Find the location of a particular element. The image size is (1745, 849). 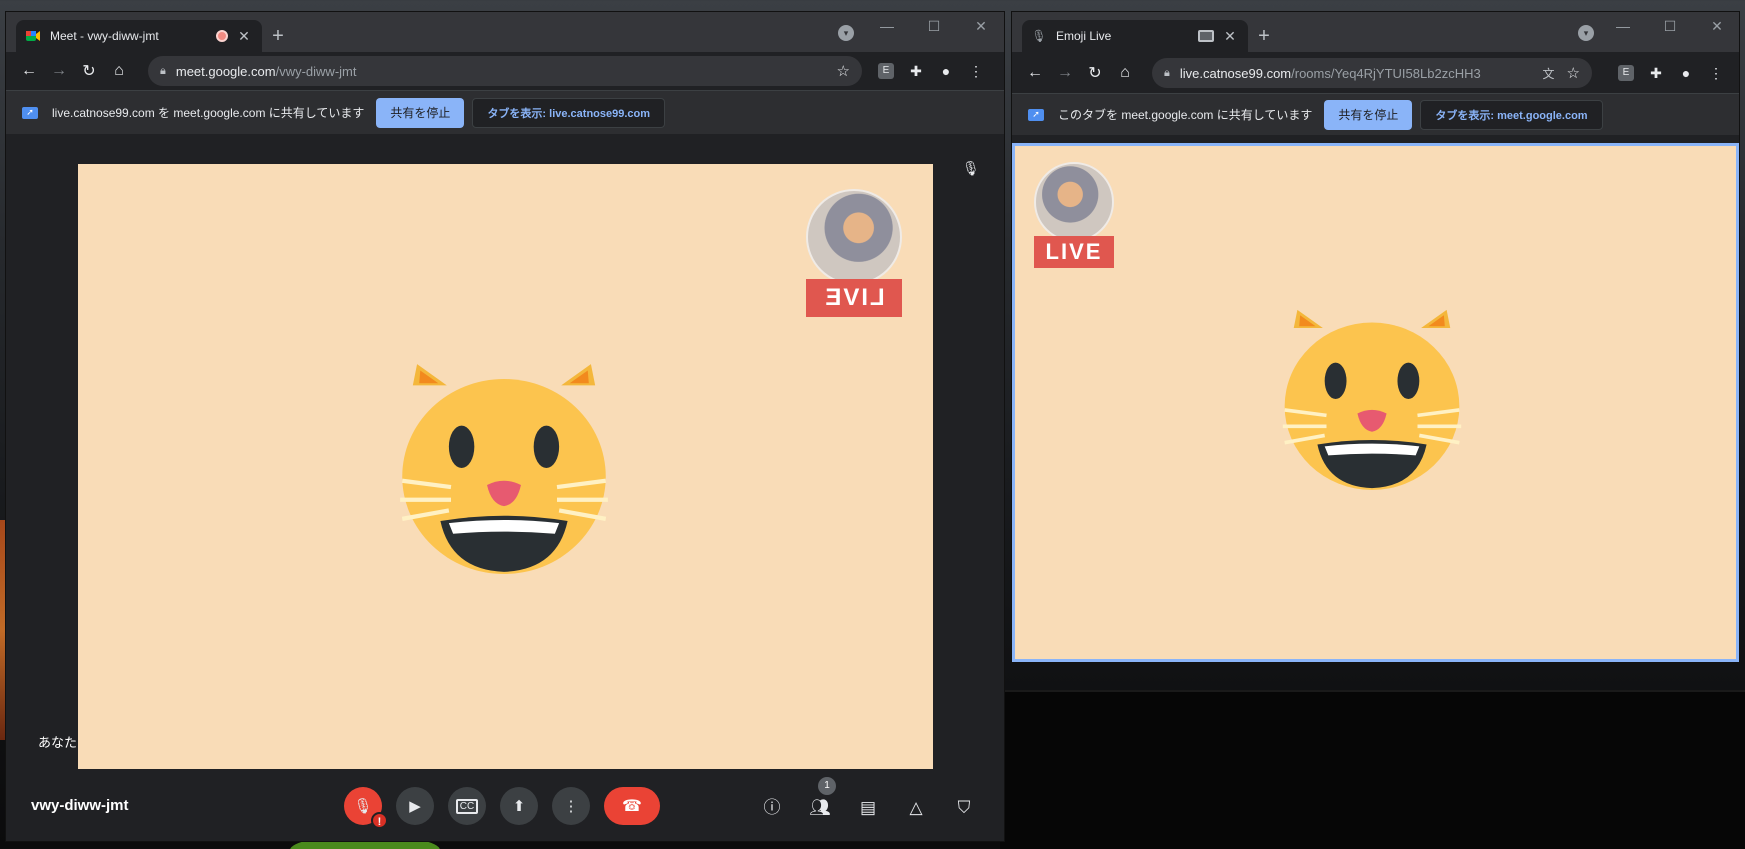

mic-muted-icon: 🎙︎ is located at coordinates (971, 168).